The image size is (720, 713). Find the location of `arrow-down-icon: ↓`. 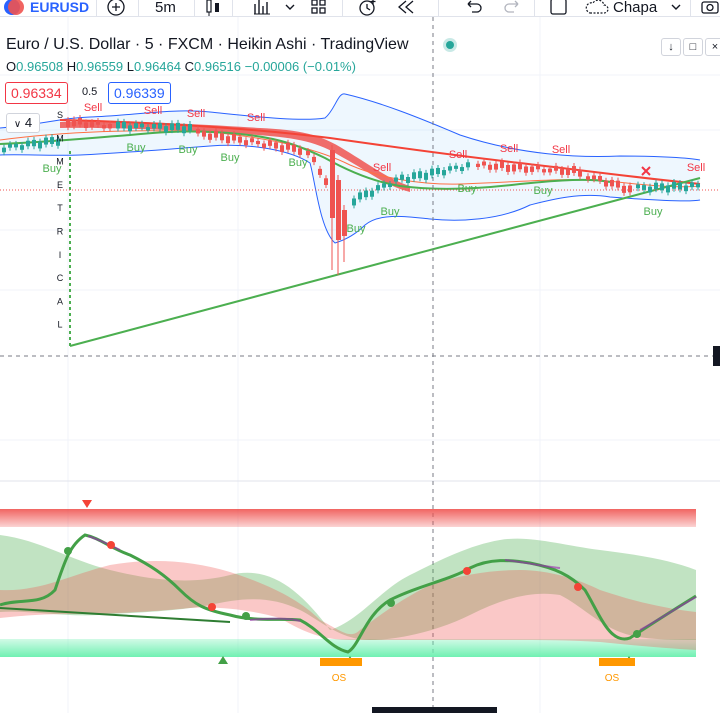

arrow-down-icon: ↓ is located at coordinates (671, 47).